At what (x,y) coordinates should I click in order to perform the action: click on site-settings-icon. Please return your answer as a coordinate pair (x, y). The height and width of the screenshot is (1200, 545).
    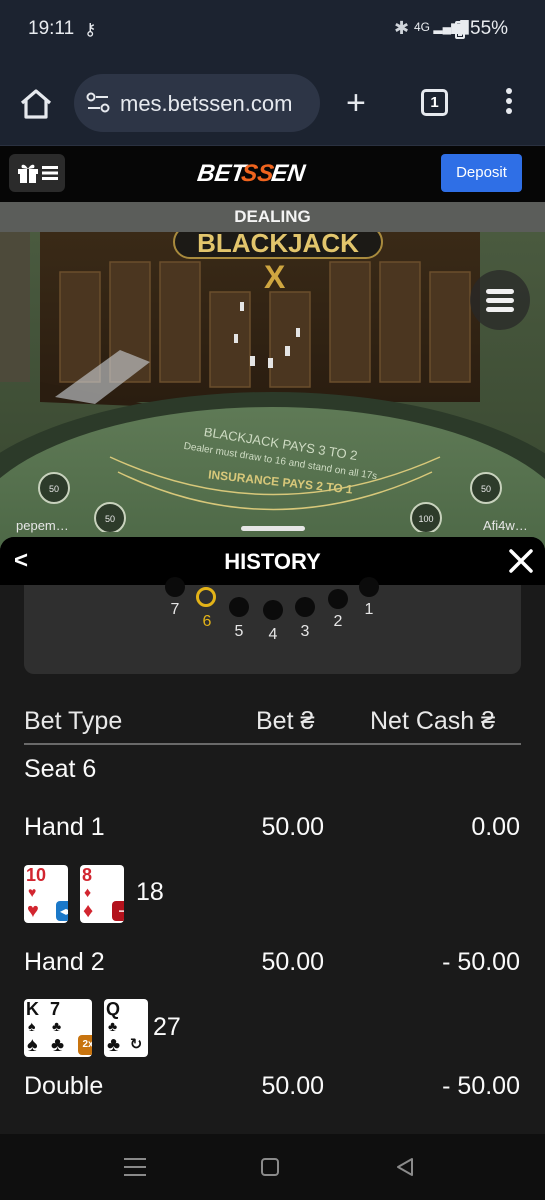
    Looking at the image, I should click on (98, 103).